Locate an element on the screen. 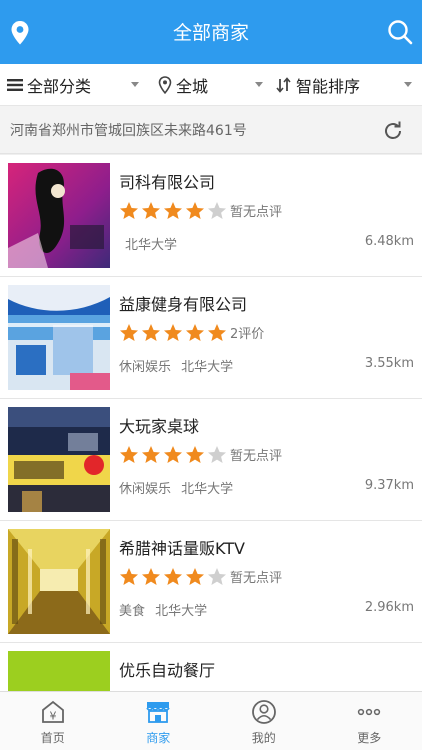 This screenshot has width=422, height=750. shop-tag: 美食 is located at coordinates (132, 611).